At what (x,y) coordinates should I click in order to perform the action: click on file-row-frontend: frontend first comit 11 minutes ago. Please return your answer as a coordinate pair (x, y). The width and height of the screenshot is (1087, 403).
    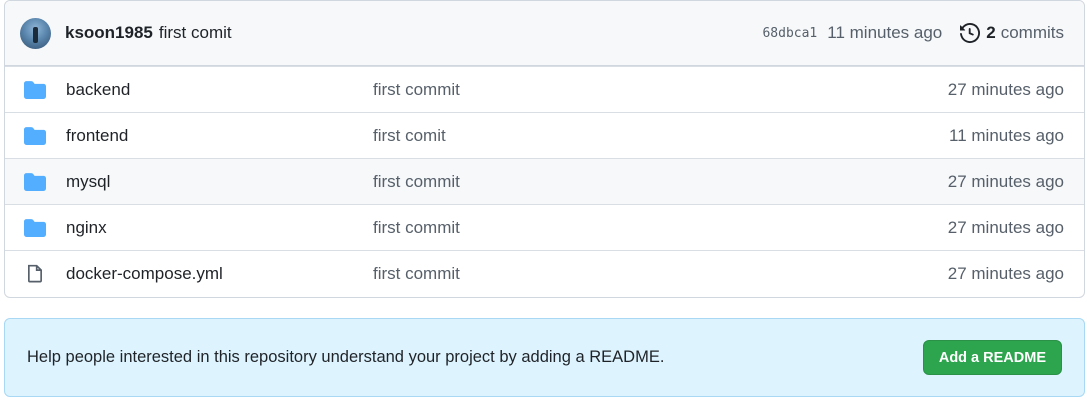
    Looking at the image, I should click on (544, 135).